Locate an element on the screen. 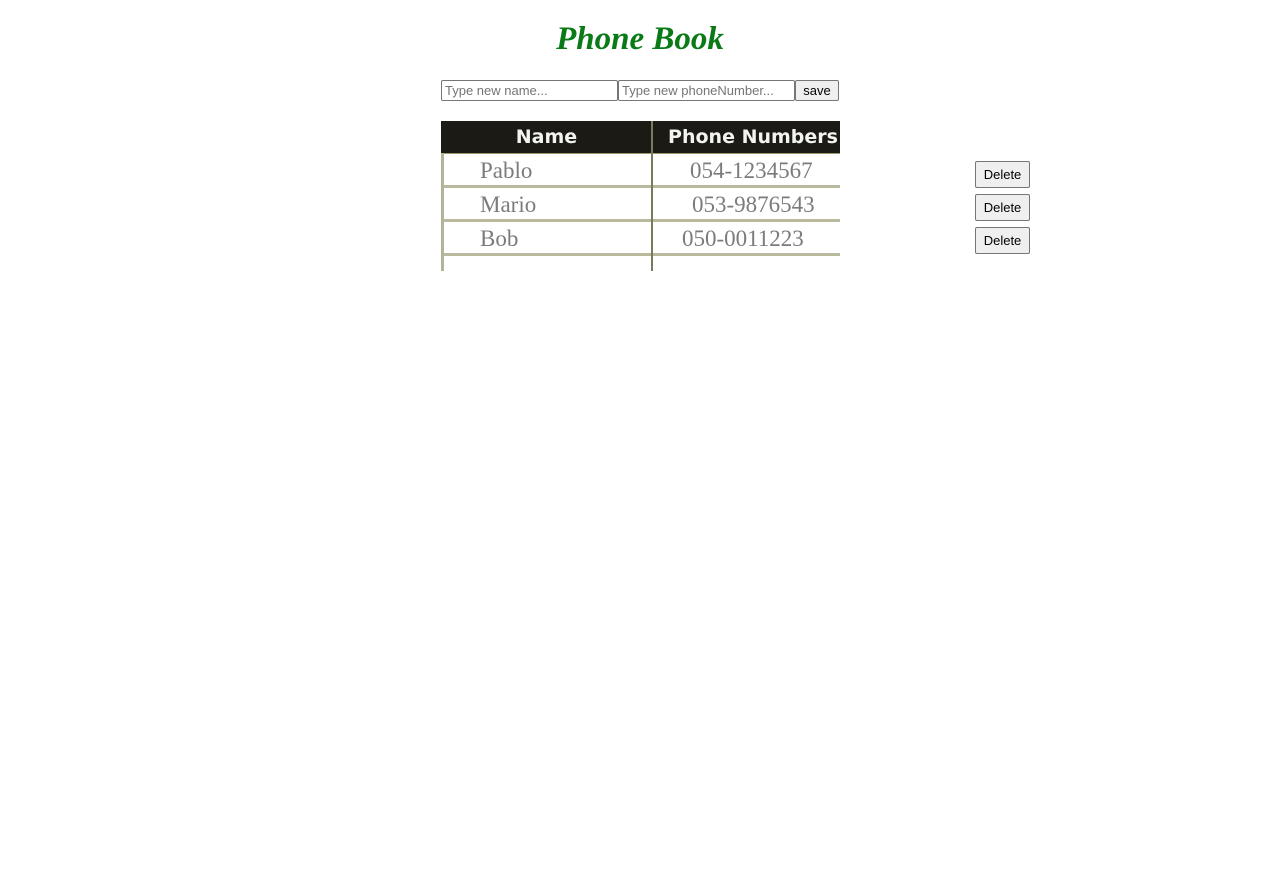 This screenshot has height=881, width=1280. contact-phone: 053-9876543 is located at coordinates (753, 204).